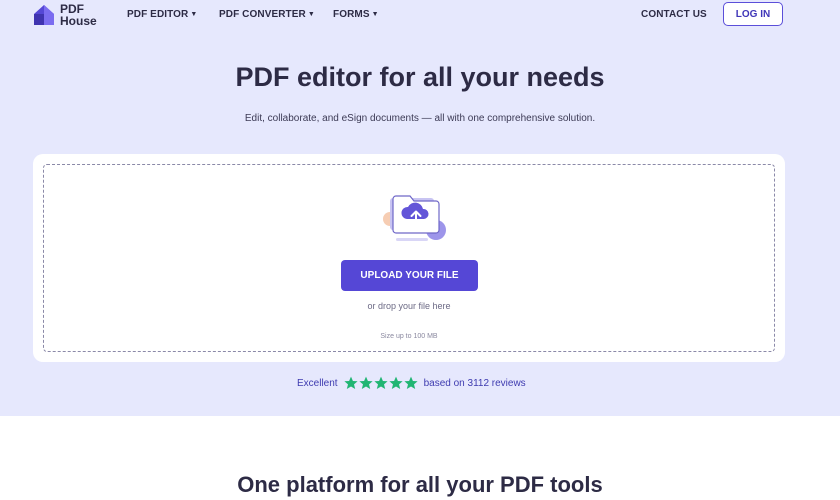 This screenshot has width=840, height=500. I want to click on drop-hint: or drop your file here, so click(409, 306).